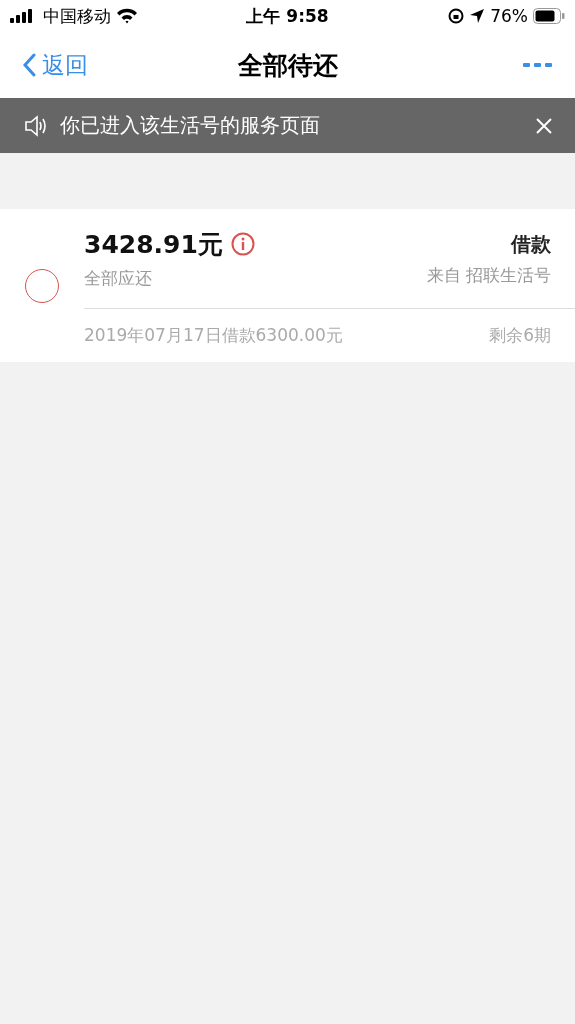 This screenshot has height=1024, width=575. I want to click on loan-source: 来自 招联生活号, so click(488, 275).